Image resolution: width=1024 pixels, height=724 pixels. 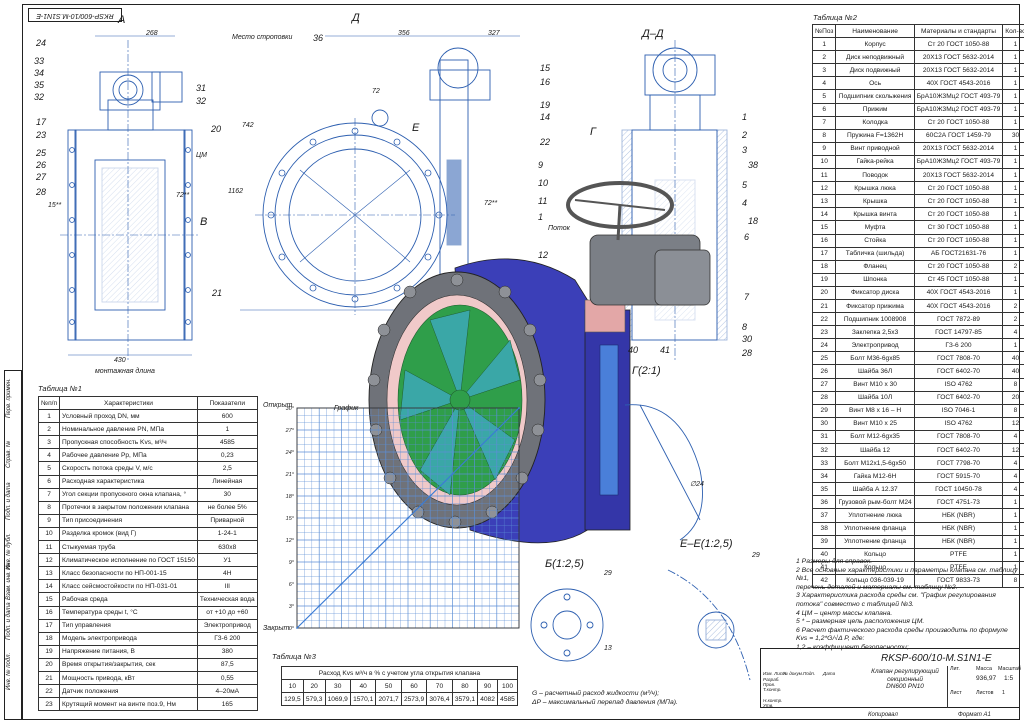 What do you see at coordinates (545, 105) in the screenshot?
I see `balloon-center: 19` at bounding box center [545, 105].